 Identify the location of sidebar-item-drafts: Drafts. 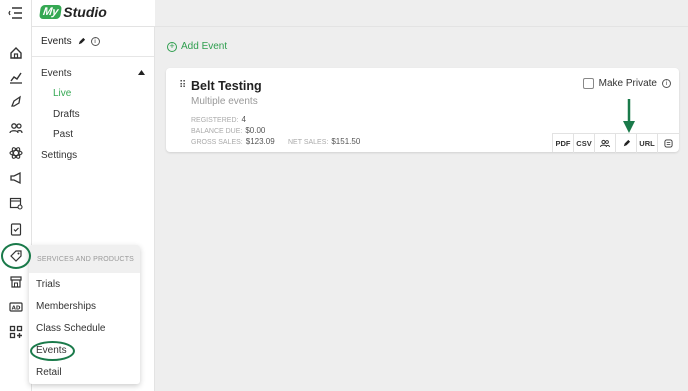
(66, 114).